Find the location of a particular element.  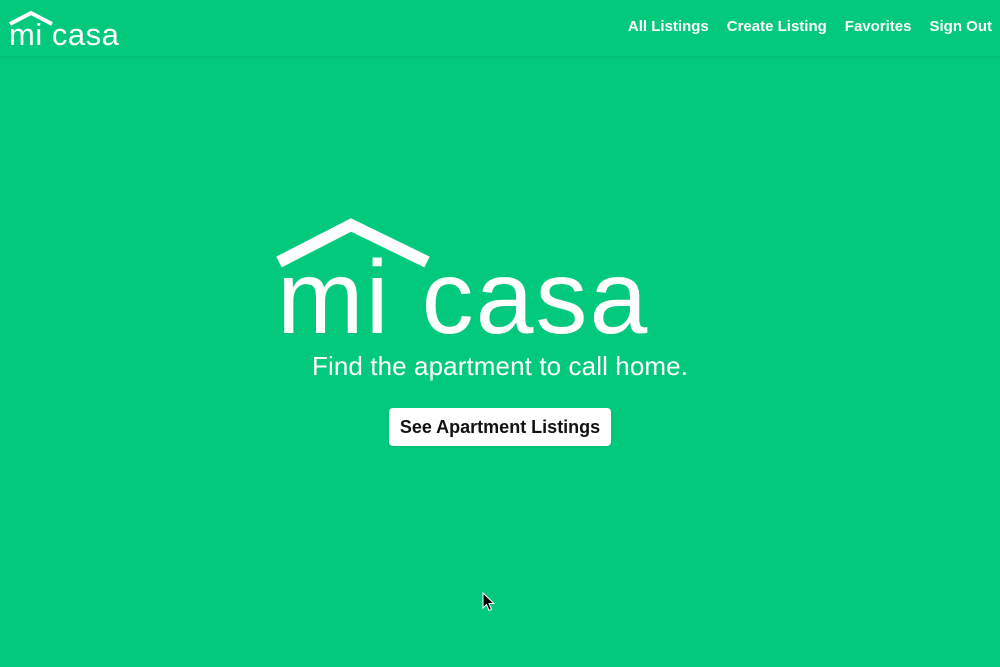

nav-all-listings: All Listings is located at coordinates (668, 26).